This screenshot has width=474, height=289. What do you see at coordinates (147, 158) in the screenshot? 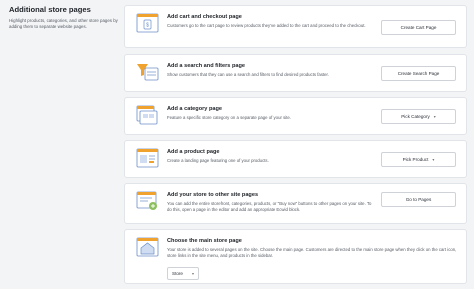
I see `product-page-icon` at bounding box center [147, 158].